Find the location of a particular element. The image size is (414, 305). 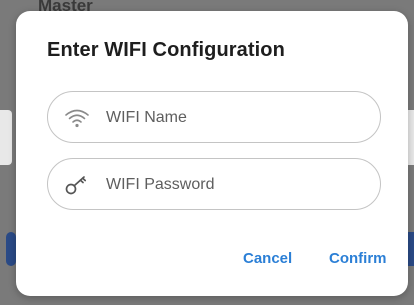

wifi-name-field is located at coordinates (214, 117).